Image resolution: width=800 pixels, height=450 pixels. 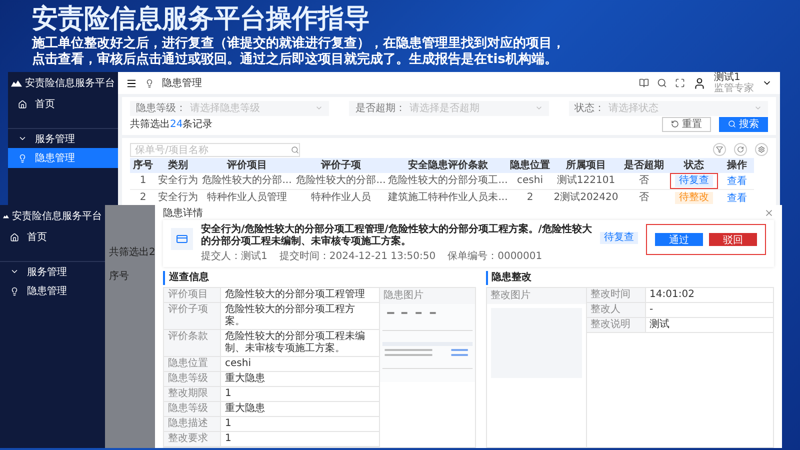 What do you see at coordinates (192, 424) in the screenshot?
I see `field-label: 隐患描述` at bounding box center [192, 424].